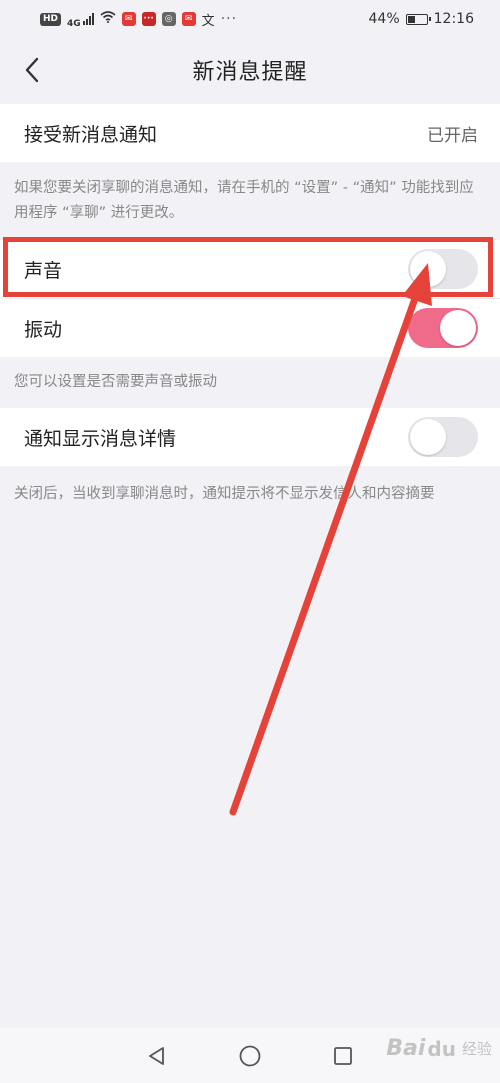 The image size is (500, 1083). What do you see at coordinates (250, 269) in the screenshot?
I see `sound-row: 声音` at bounding box center [250, 269].